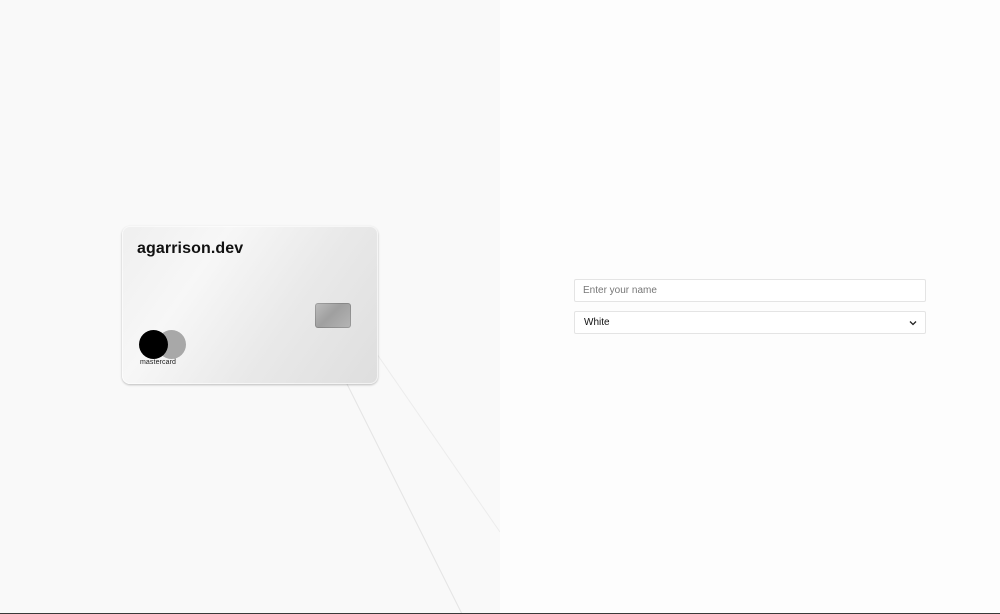 Image resolution: width=1000 pixels, height=614 pixels. Describe the element at coordinates (913, 323) in the screenshot. I see `chevron-down-icon` at that location.